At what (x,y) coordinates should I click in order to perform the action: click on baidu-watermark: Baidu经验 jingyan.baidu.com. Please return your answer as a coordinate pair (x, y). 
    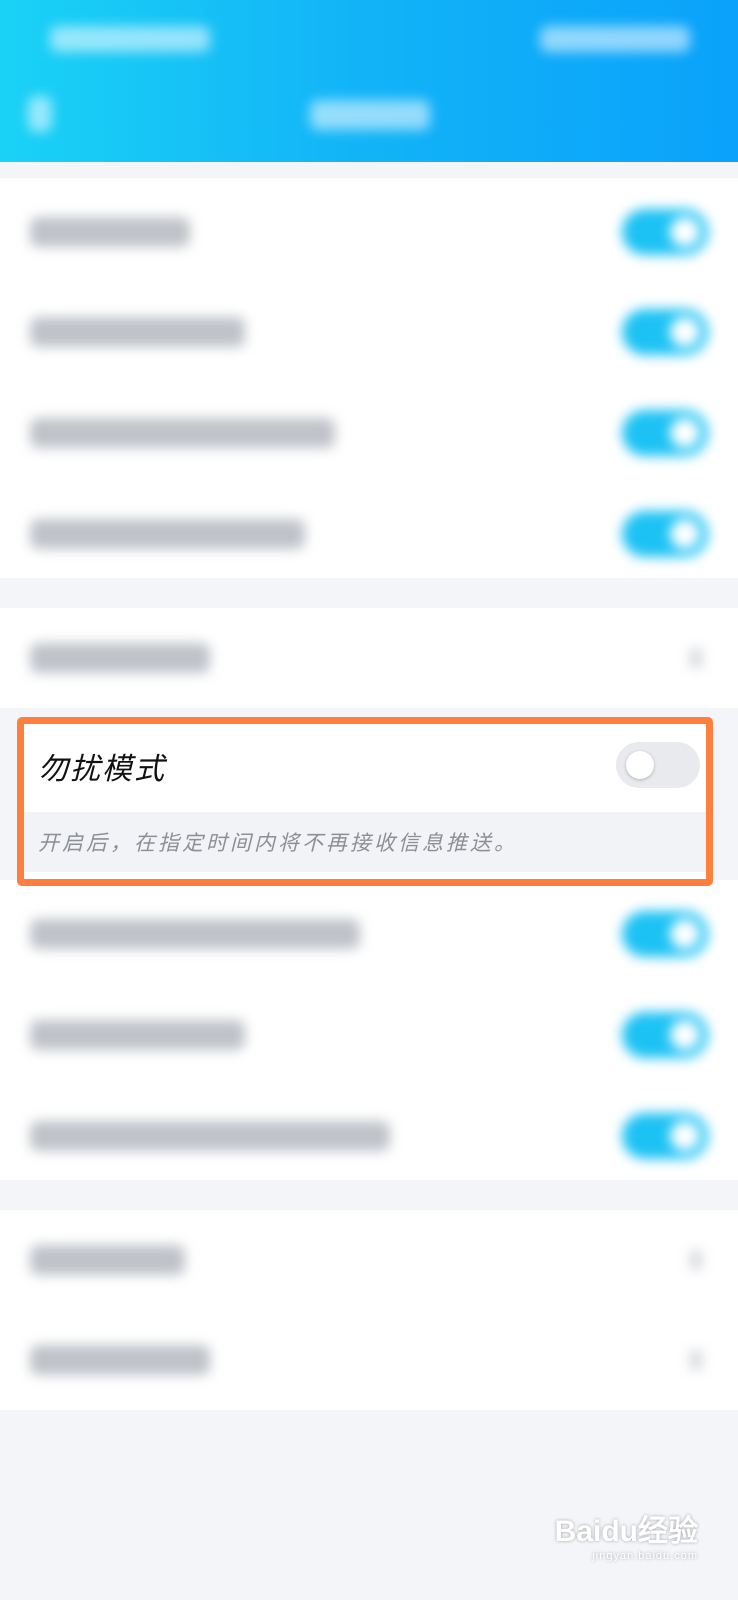
    Looking at the image, I should click on (626, 1534).